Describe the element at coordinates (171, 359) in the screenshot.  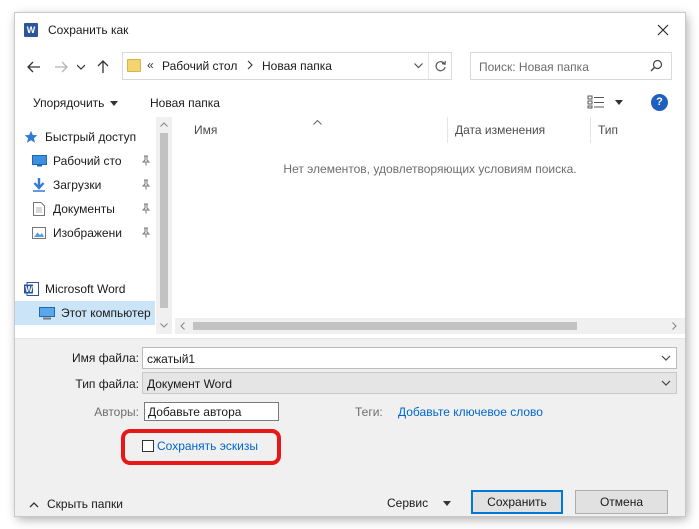
I see `filename-value: сжатый1` at that location.